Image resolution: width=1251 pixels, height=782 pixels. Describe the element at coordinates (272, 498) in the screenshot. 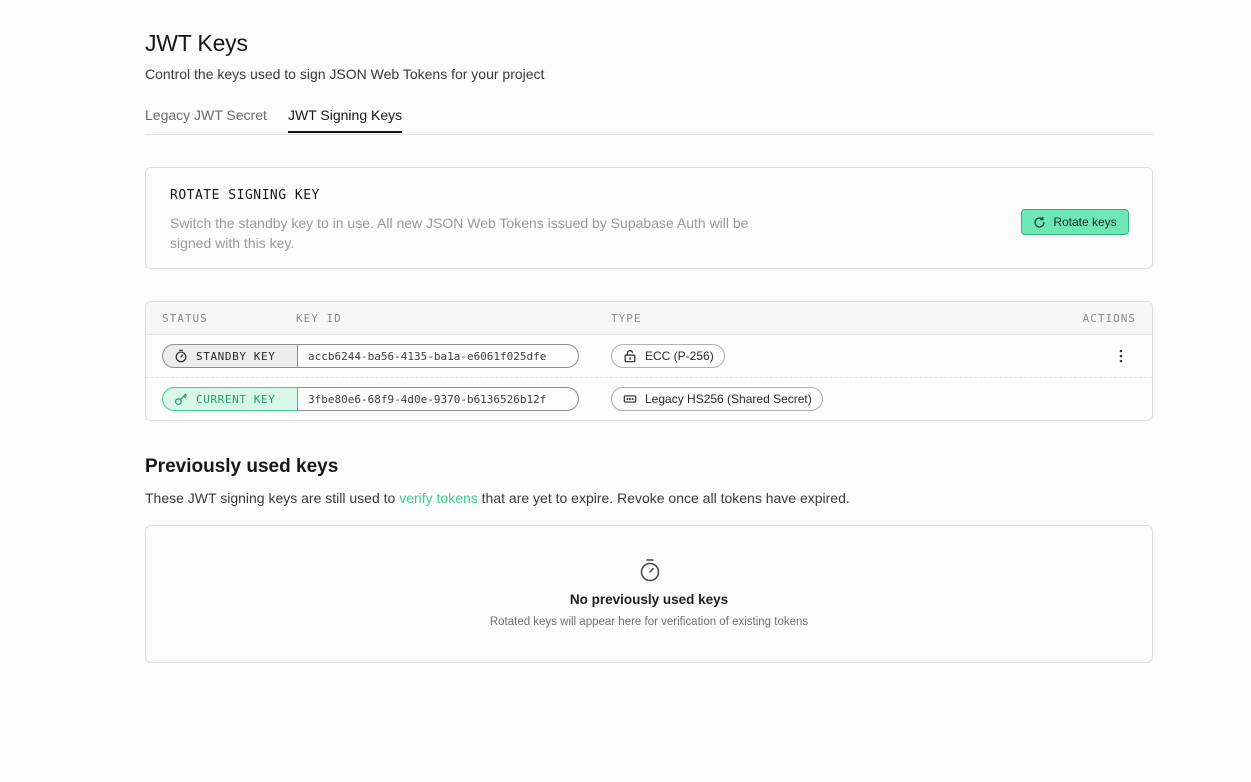

I see `previous-keys-description-text: These JWT signing keys are still used to` at that location.